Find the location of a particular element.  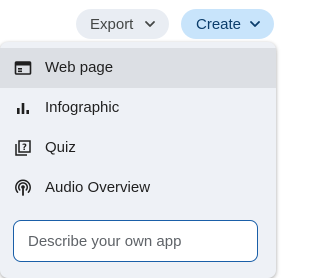

web-page-icon is located at coordinates (23, 68).